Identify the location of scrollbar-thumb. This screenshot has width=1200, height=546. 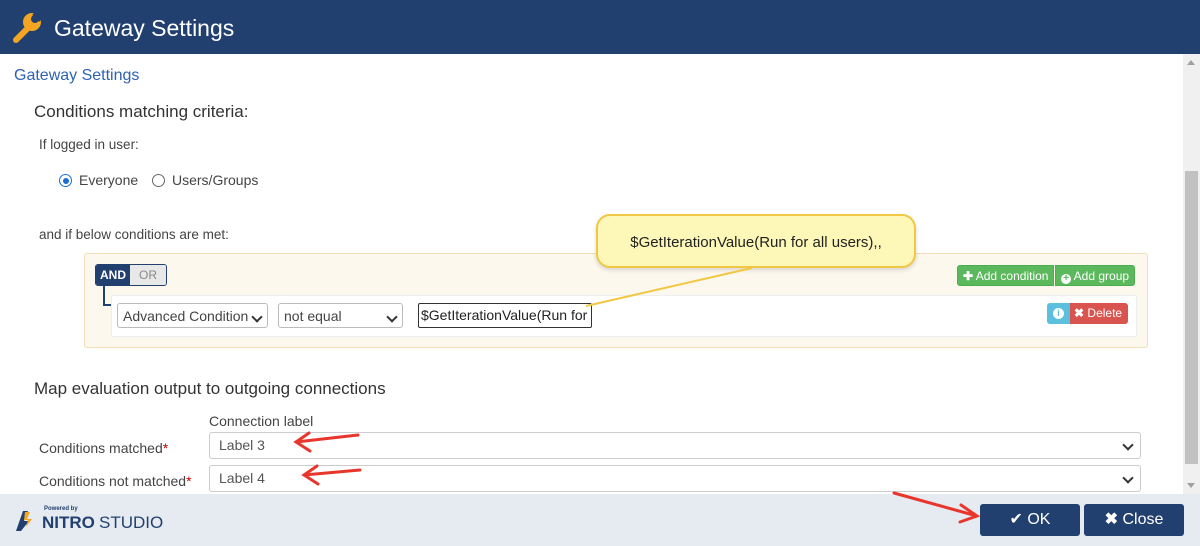
(1191, 317).